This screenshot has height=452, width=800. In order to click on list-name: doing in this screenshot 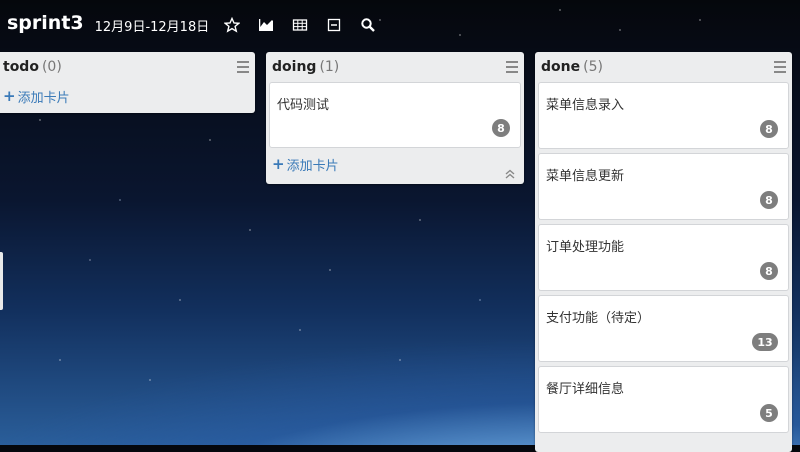, I will do `click(294, 67)`.